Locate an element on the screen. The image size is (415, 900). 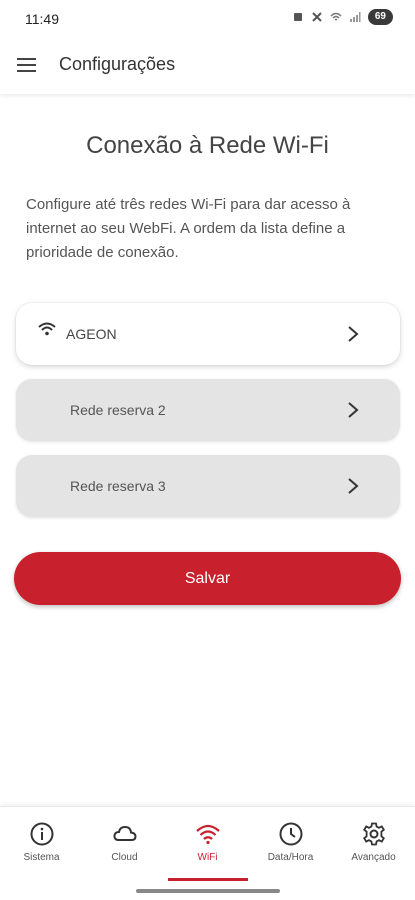
status-icons: 69 is located at coordinates (342, 17).